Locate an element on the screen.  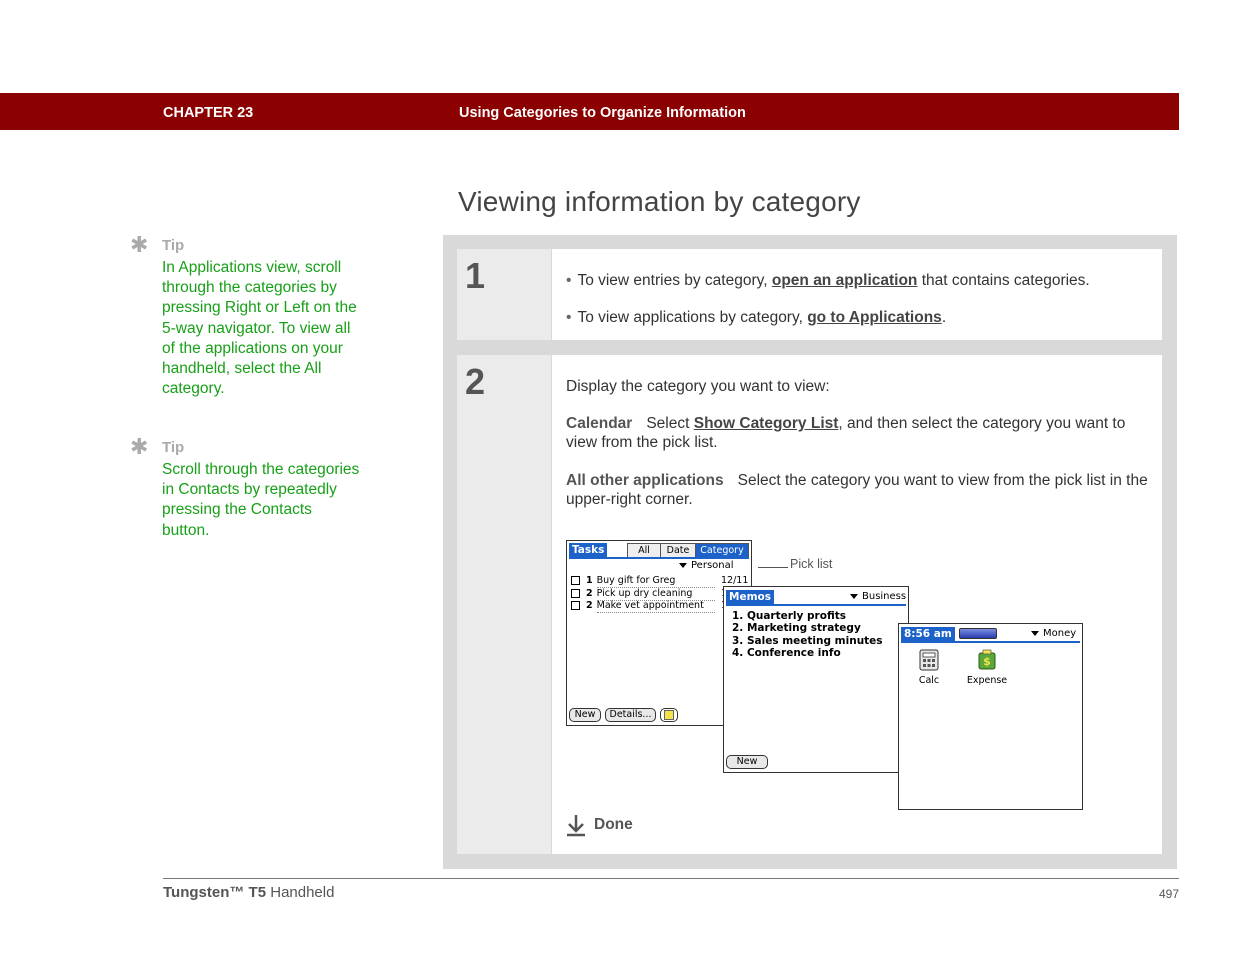
expense-app: $ Expense is located at coordinates (987, 667).